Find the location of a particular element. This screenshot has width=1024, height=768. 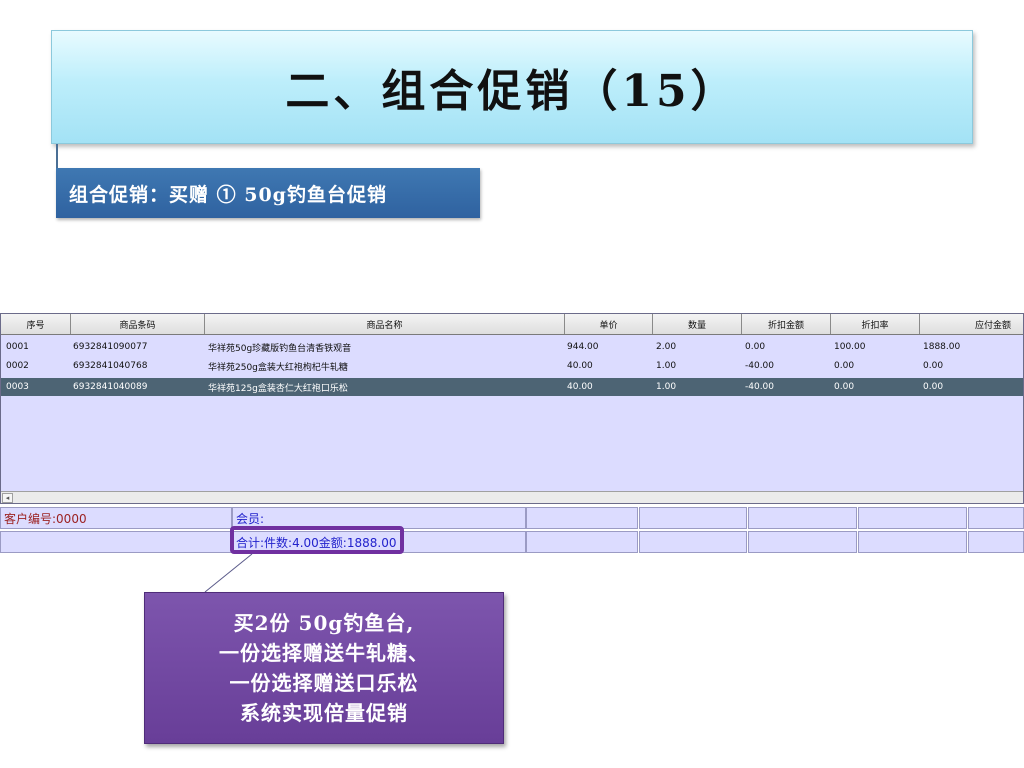

cell-product-name: 华祥苑250g盒装大红袍枸杞牛轧糖 is located at coordinates (278, 367).